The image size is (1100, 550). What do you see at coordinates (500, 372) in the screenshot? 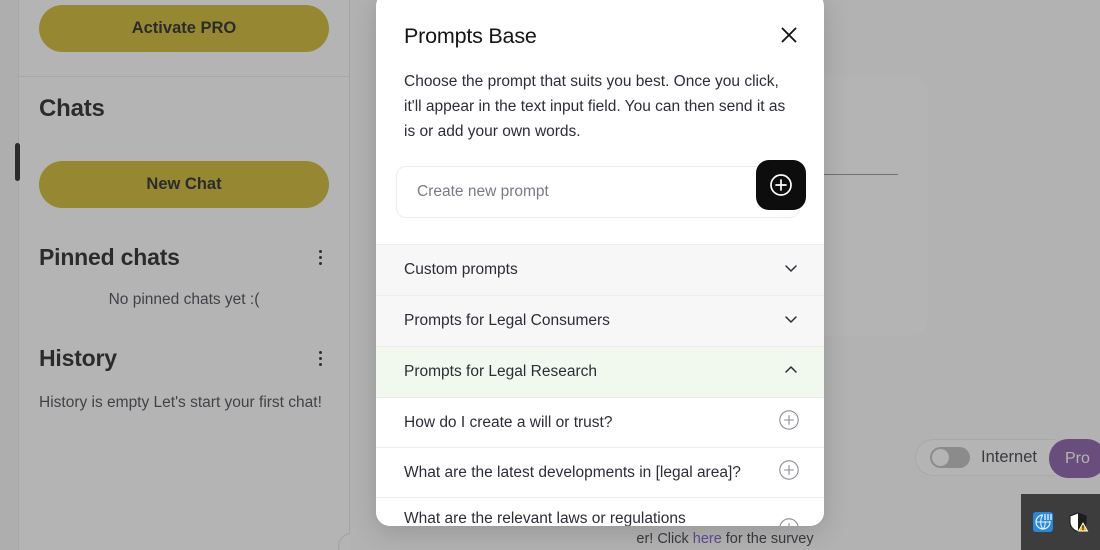
I see `prompt-section-label: Prompts for Legal Research` at bounding box center [500, 372].